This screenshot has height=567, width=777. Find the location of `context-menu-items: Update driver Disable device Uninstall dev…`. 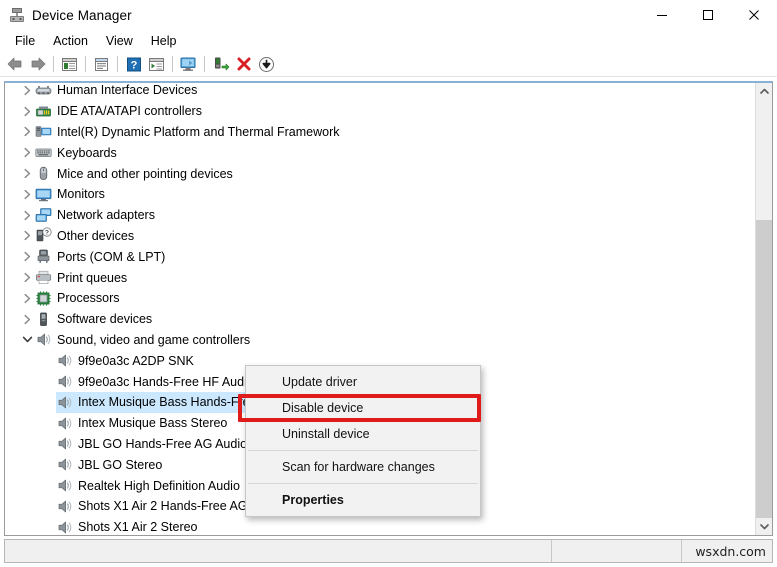

context-menu-items: Update driver Disable device Uninstall dev… is located at coordinates (363, 441).